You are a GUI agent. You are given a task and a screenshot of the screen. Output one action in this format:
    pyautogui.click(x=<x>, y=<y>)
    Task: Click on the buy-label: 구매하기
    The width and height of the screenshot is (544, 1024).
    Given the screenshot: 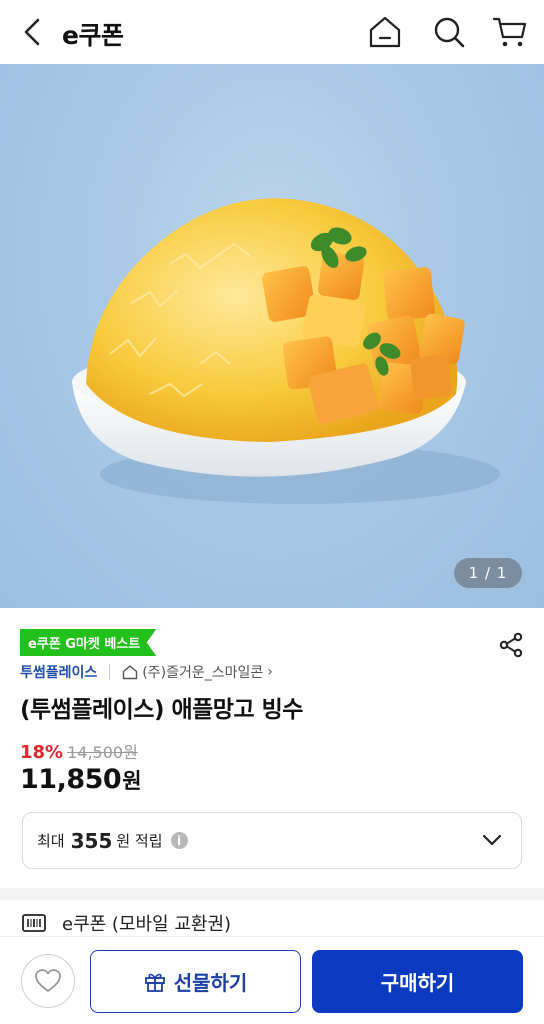 What is the action you would take?
    pyautogui.click(x=417, y=983)
    